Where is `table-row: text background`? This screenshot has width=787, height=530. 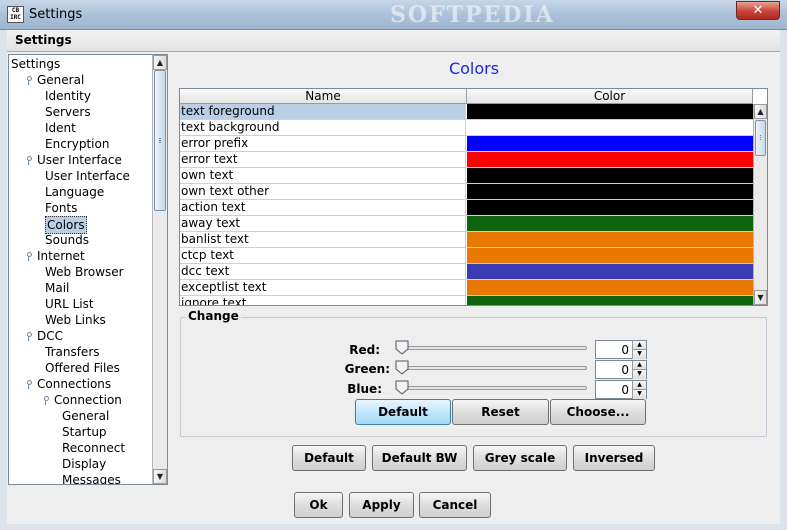
table-row: text background is located at coordinates (466, 128).